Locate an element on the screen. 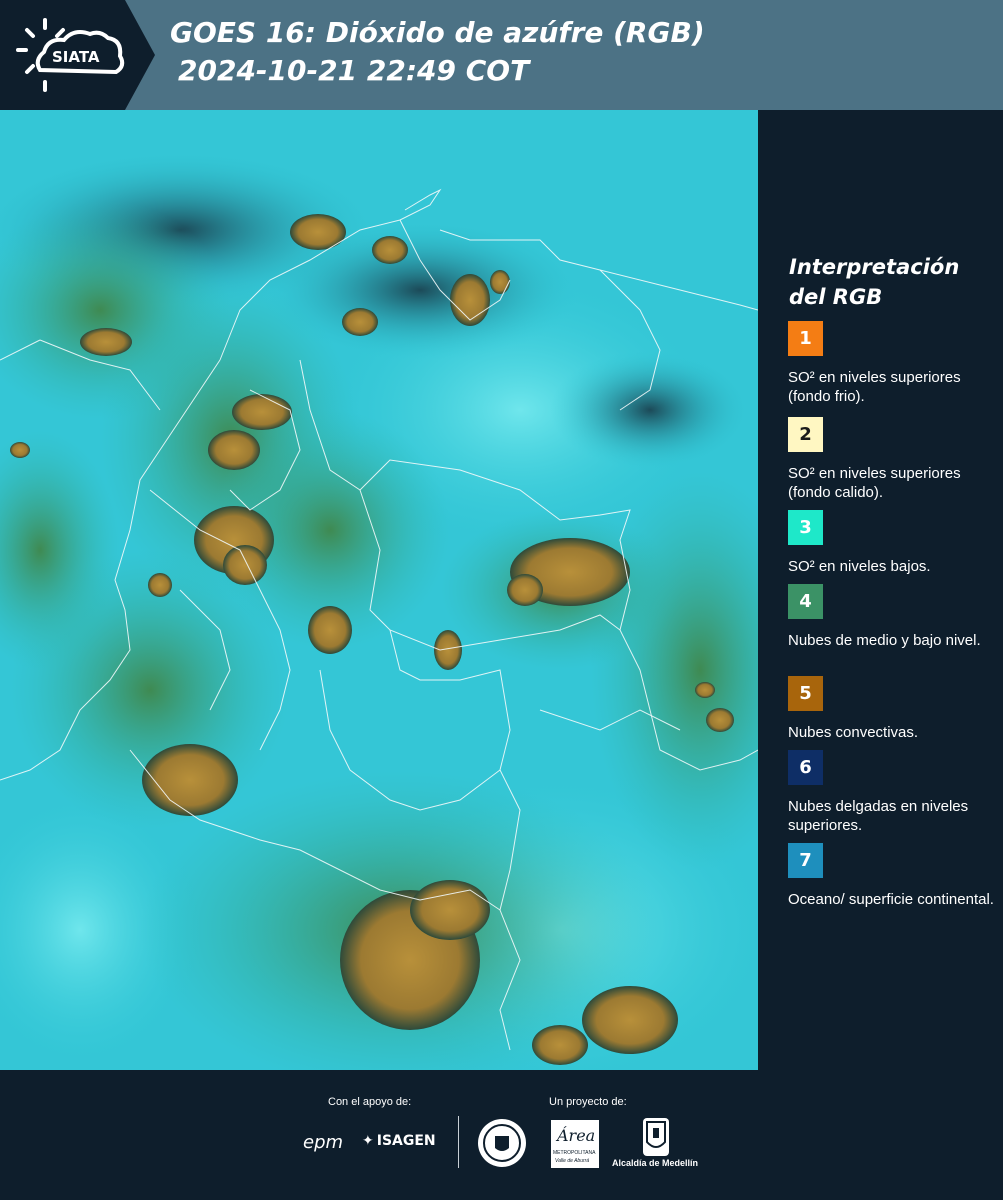 The width and height of the screenshot is (1003, 1200). legend-item-4: 4 Nubes de medio y bajo nivel. is located at coordinates (893, 617).